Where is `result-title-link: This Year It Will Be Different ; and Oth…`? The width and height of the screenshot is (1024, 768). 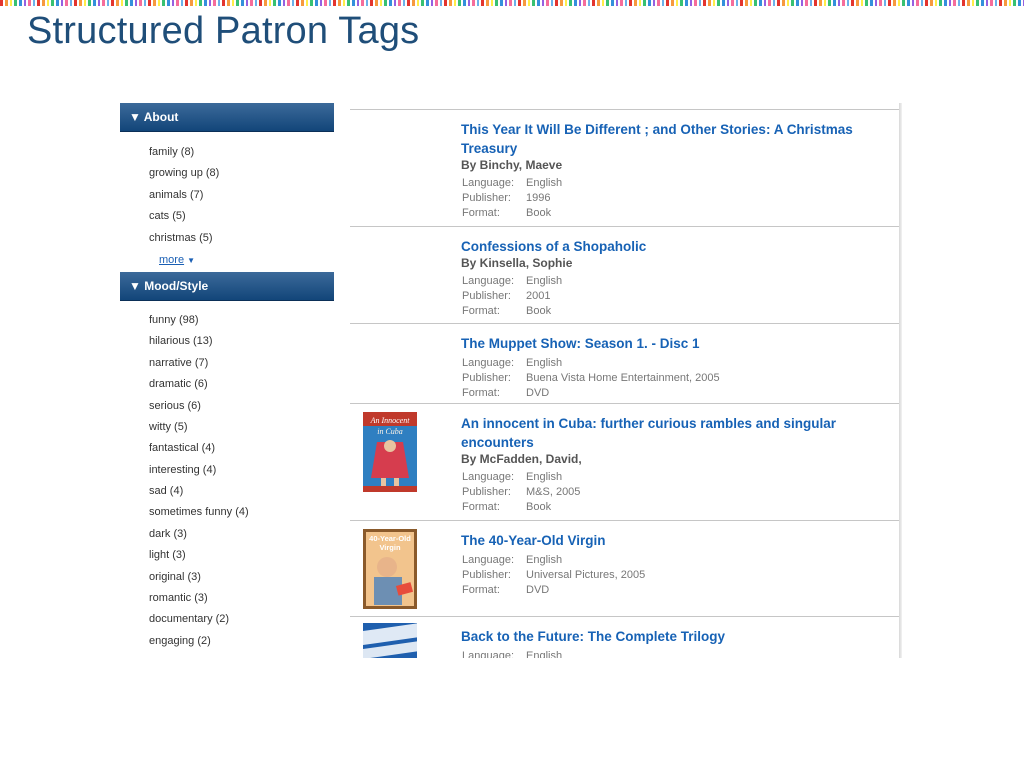 result-title-link: This Year It Will Be Different ; and Oth… is located at coordinates (661, 139).